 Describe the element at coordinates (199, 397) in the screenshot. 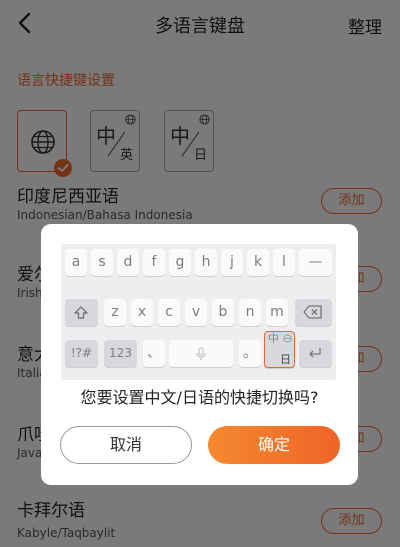

I see `confirm-question: 您要设置中文/日语的快捷切换吗?` at that location.